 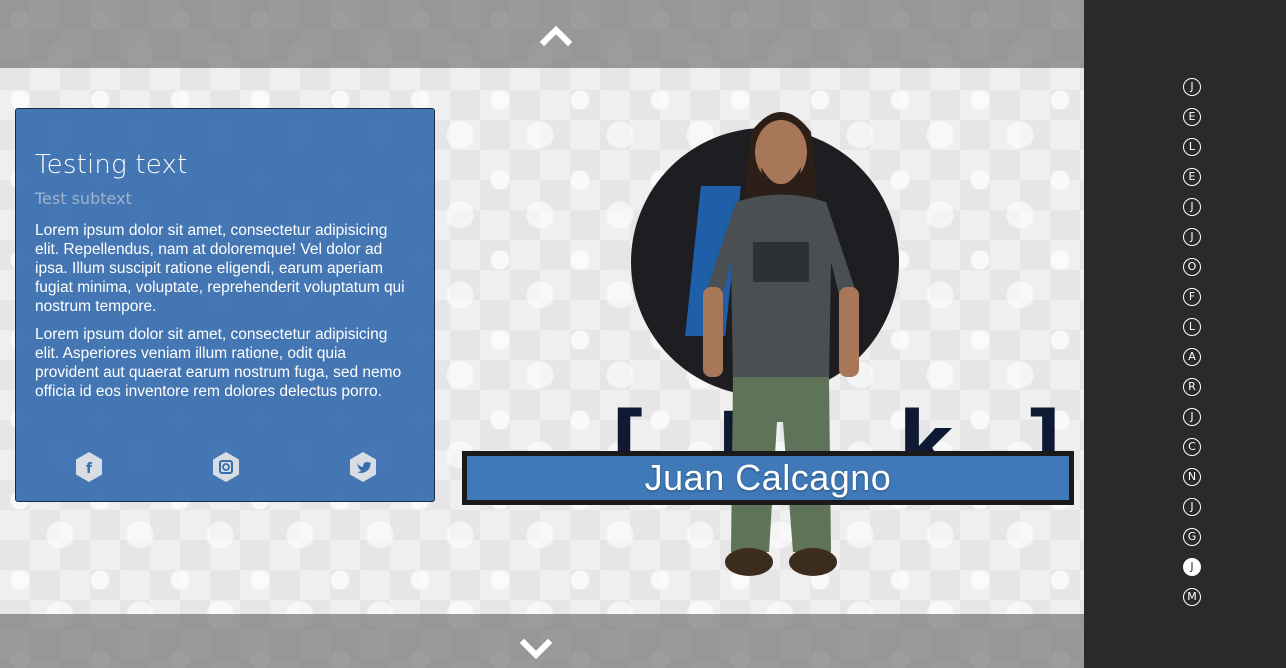 What do you see at coordinates (1192, 387) in the screenshot?
I see `profile-nav-dot: R` at bounding box center [1192, 387].